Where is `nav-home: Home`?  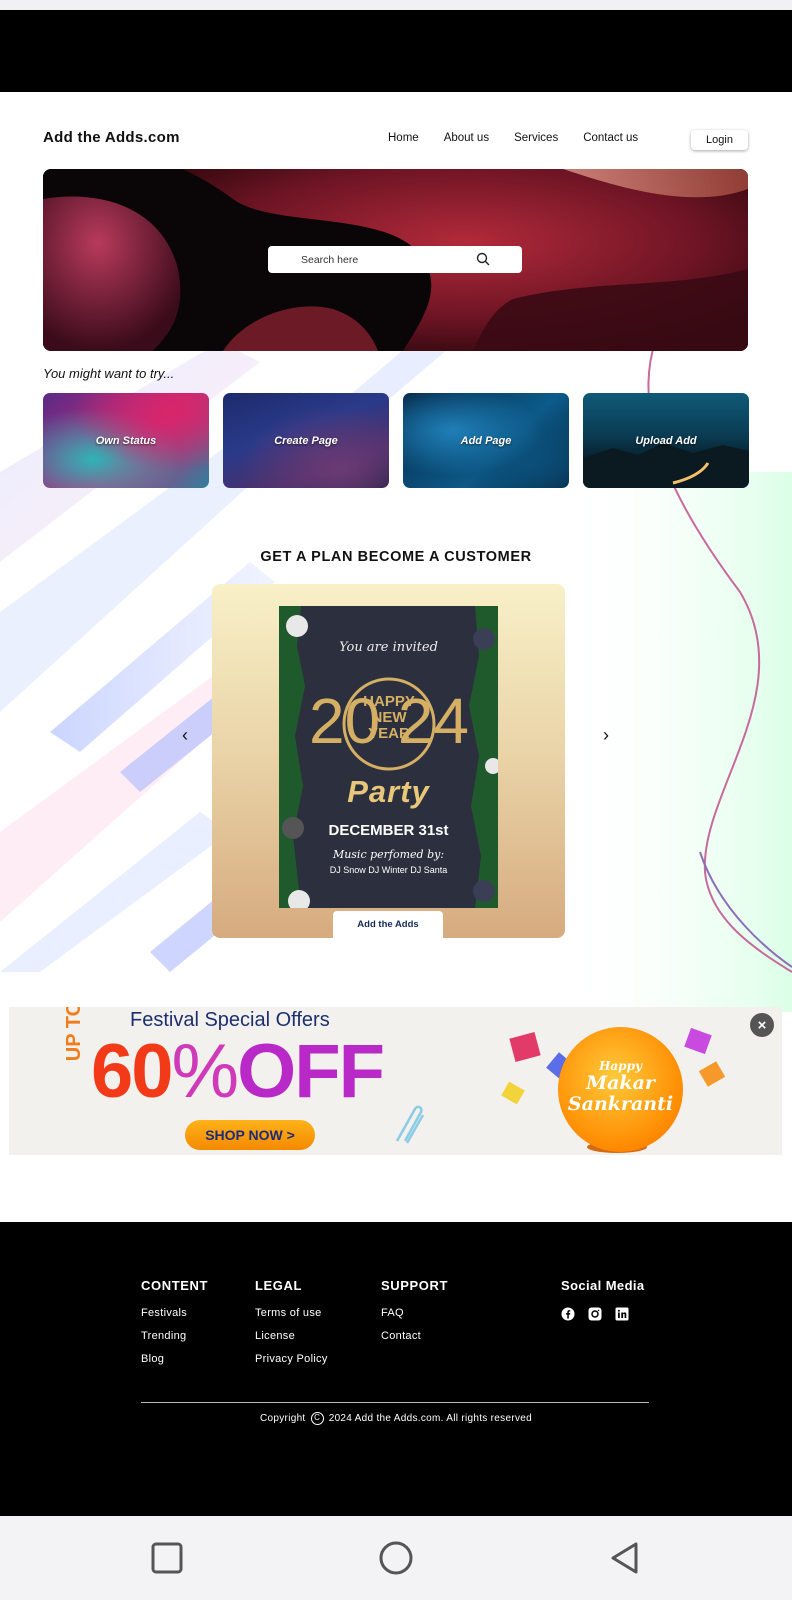 nav-home: Home is located at coordinates (403, 138).